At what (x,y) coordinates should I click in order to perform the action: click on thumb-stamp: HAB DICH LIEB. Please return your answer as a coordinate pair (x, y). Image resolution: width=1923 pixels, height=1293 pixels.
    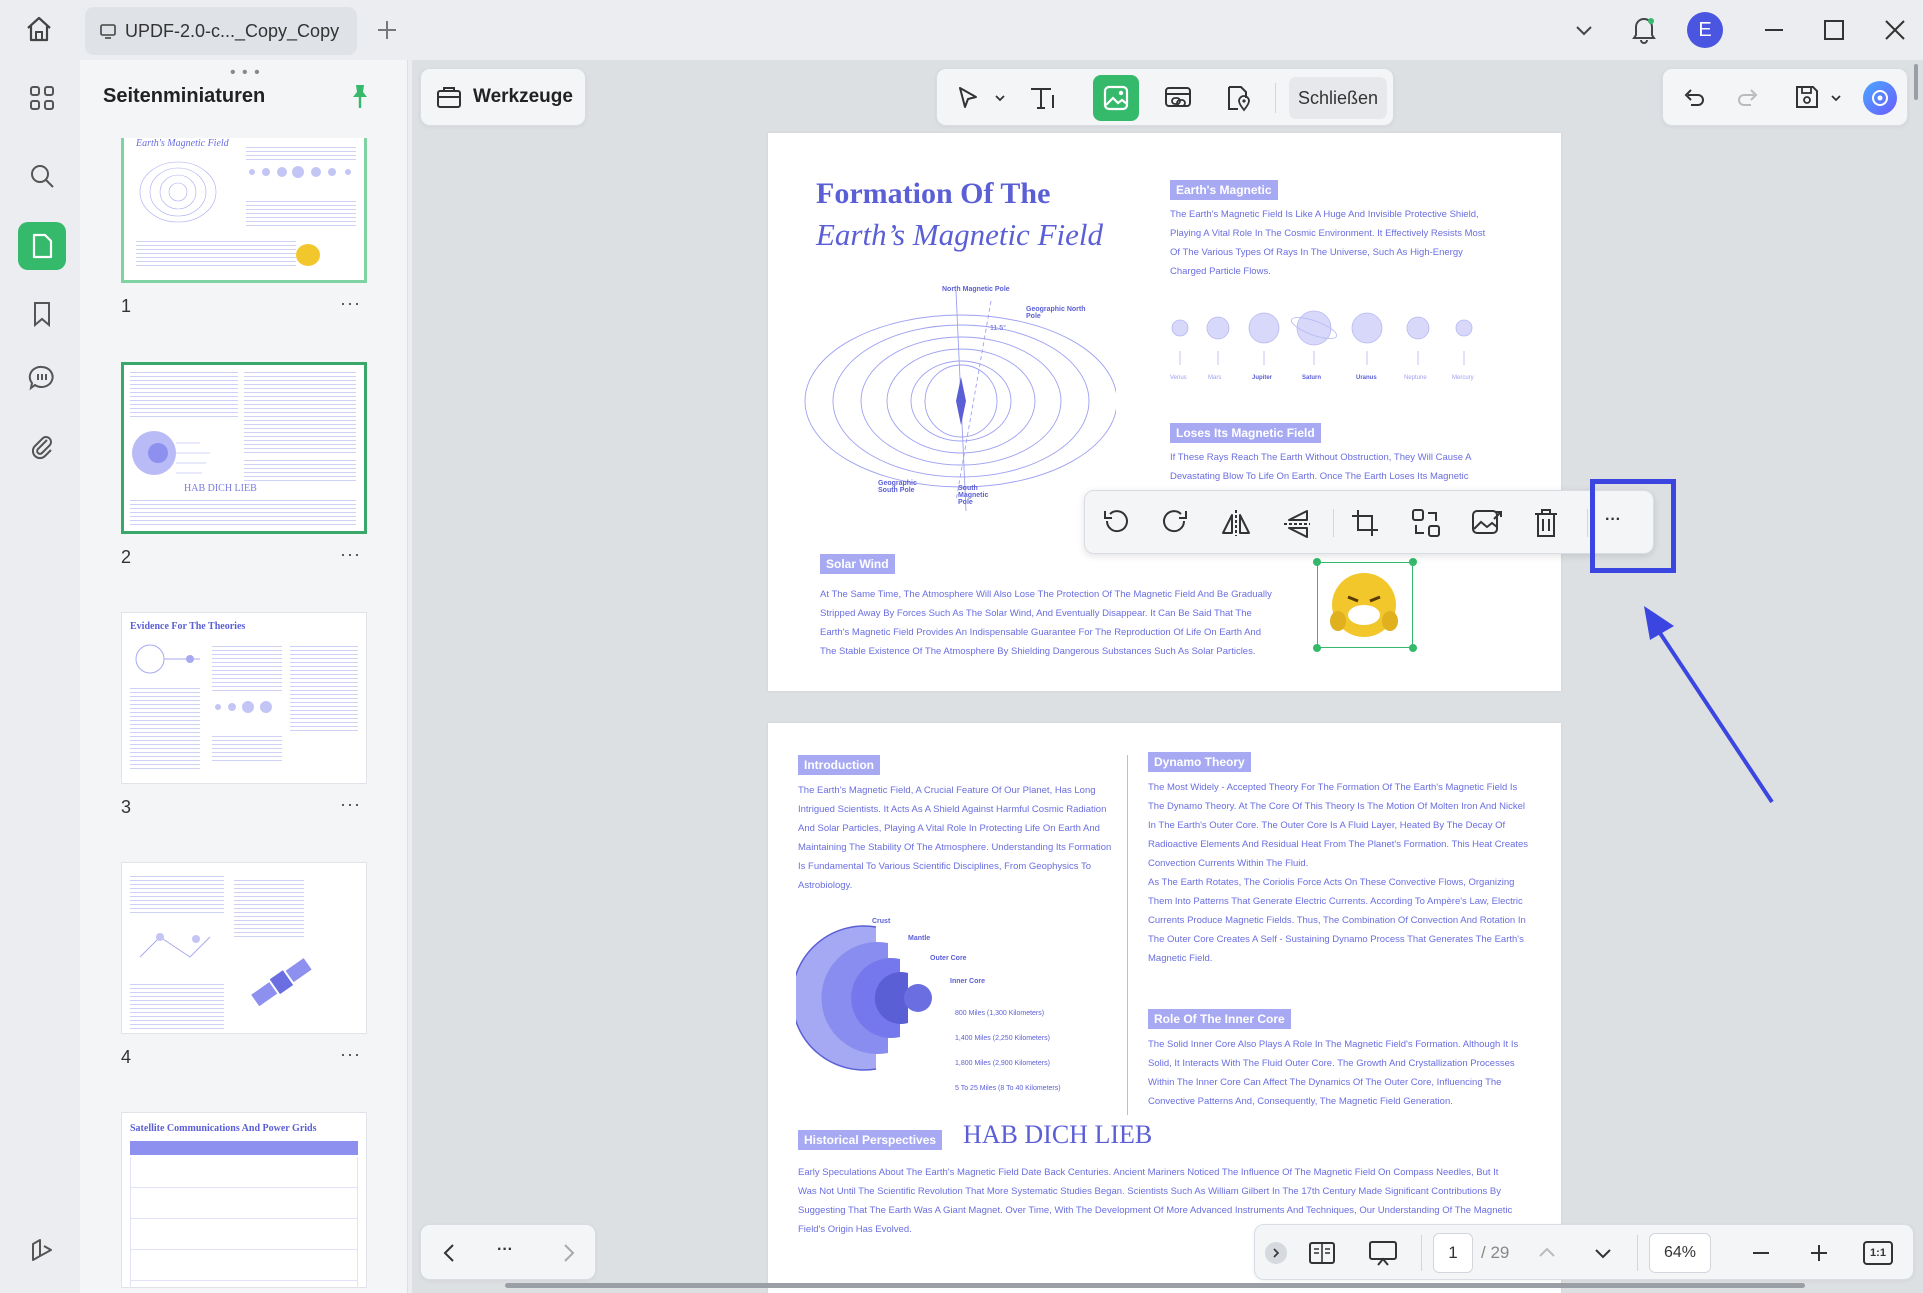
    Looking at the image, I should click on (220, 488).